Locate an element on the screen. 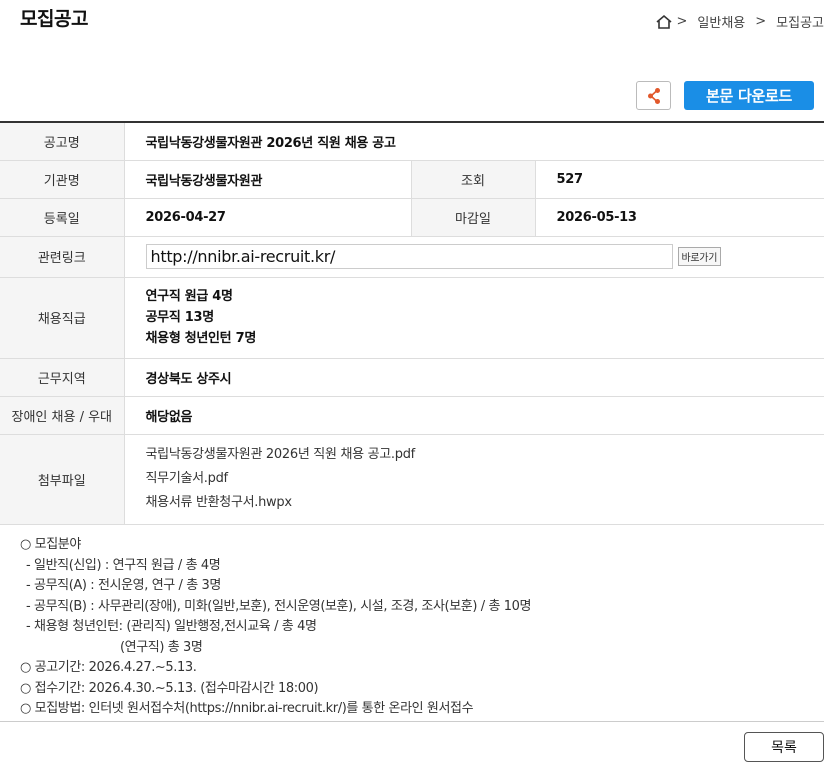 This screenshot has height=763, width=824. breadcrumb: > 일반채용 > 모집공고 is located at coordinates (739, 21).